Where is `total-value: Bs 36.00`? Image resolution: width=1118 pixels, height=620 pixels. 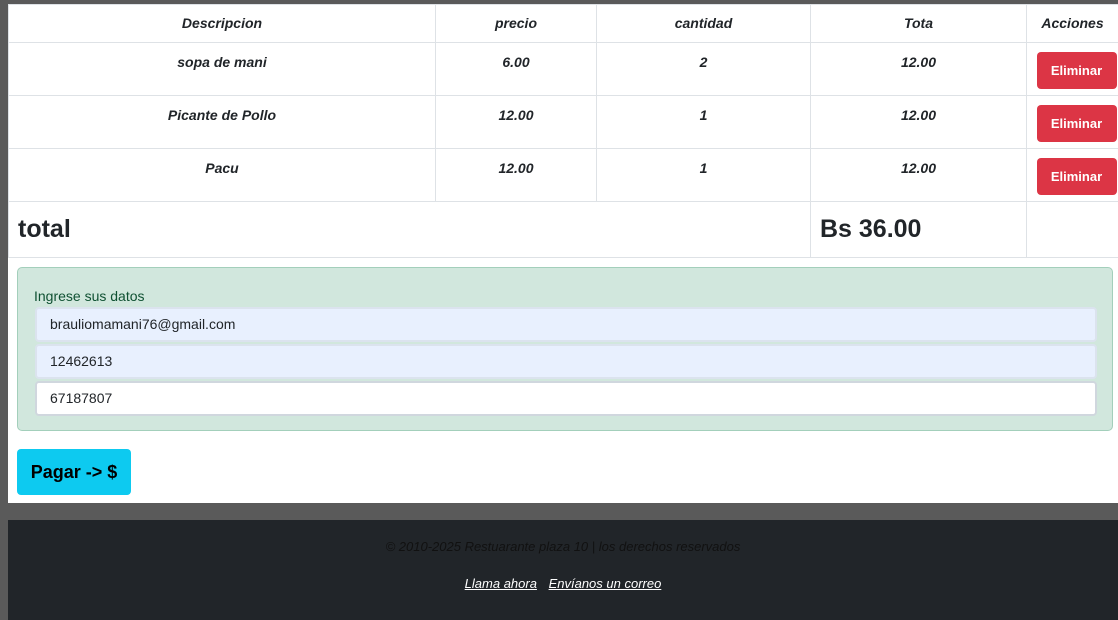
total-value: Bs 36.00 is located at coordinates (918, 229).